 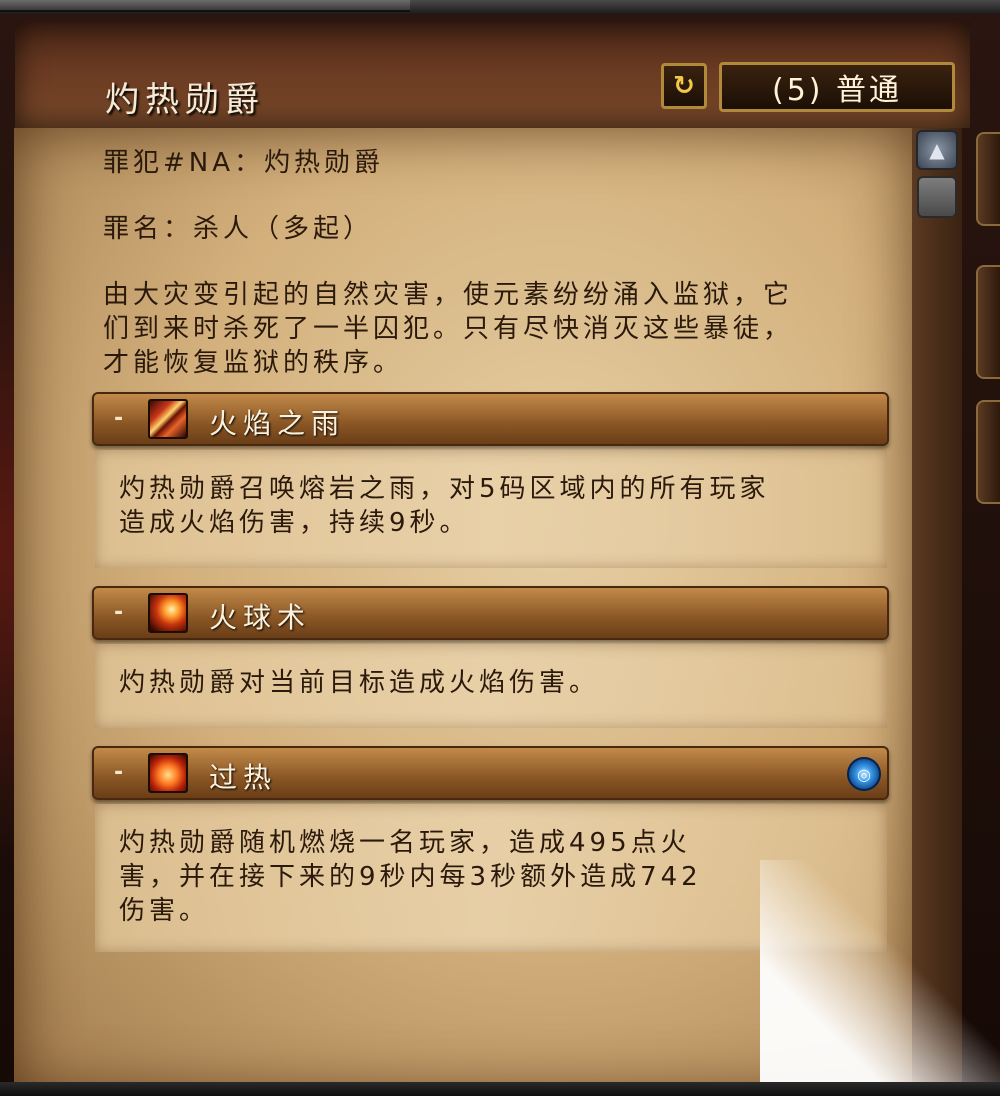 I want to click on ability-description-line: 灼热勋爵随机燃烧一名玩家，造成495点火, so click(x=405, y=843).